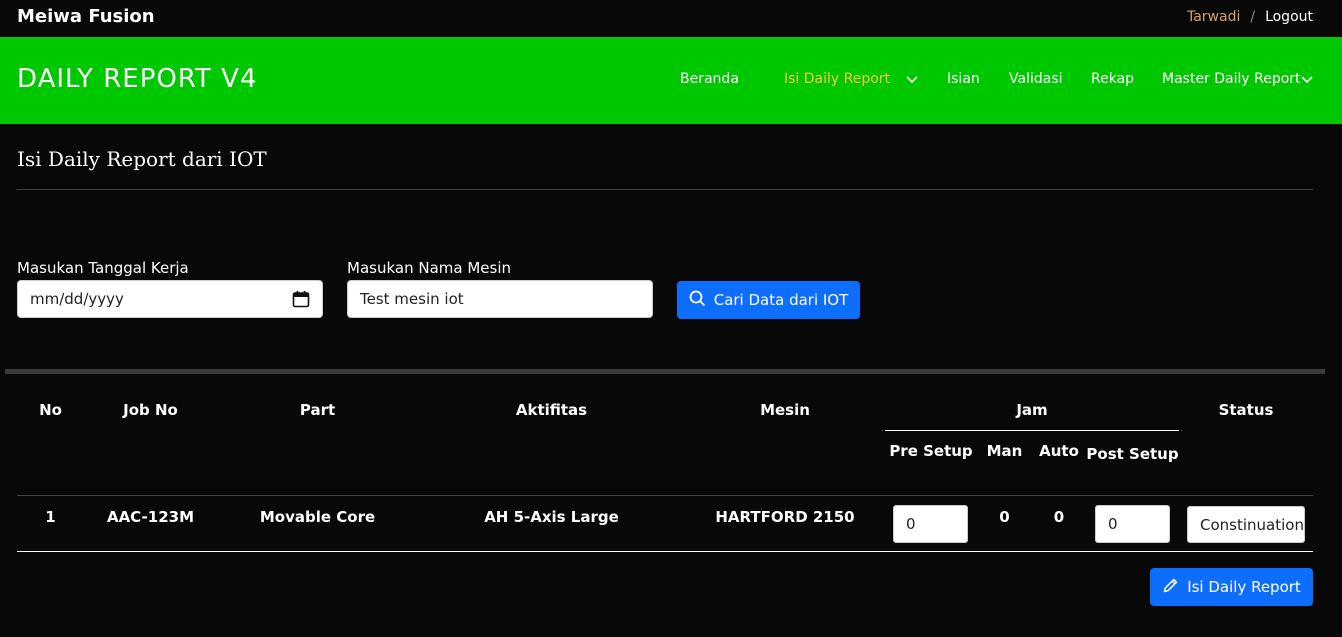 This screenshot has height=637, width=1342. Describe the element at coordinates (150, 410) in the screenshot. I see `col-header-job-no: Job No` at that location.